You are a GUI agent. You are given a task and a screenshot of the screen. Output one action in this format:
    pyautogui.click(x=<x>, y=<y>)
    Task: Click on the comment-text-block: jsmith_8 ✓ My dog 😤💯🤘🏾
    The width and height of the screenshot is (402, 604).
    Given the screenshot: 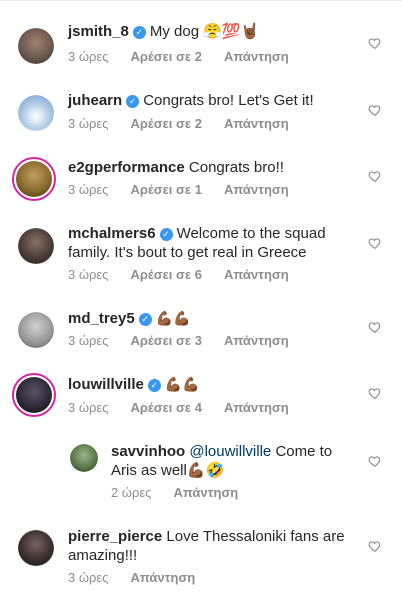 What is the action you would take?
    pyautogui.click(x=213, y=31)
    